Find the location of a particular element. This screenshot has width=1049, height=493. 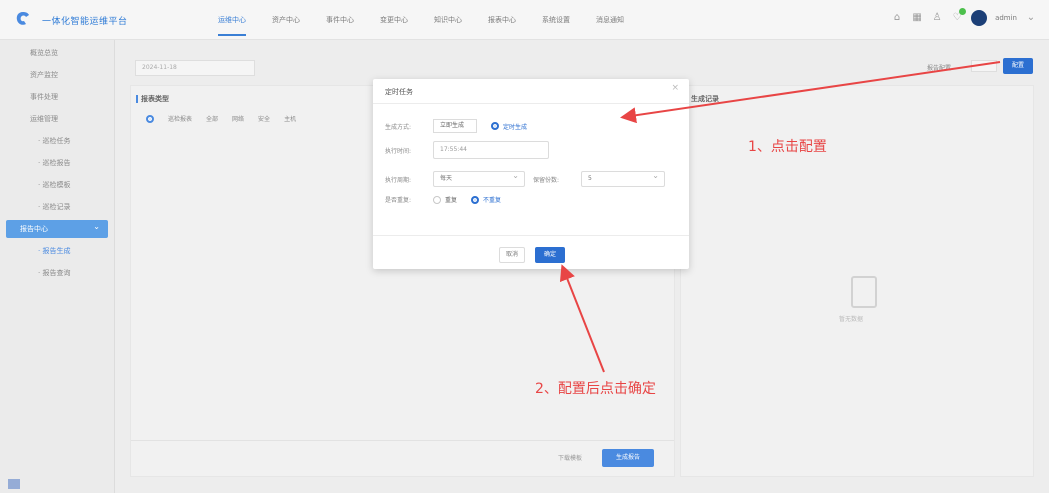

nav-item: 事件中心 is located at coordinates (340, 20).